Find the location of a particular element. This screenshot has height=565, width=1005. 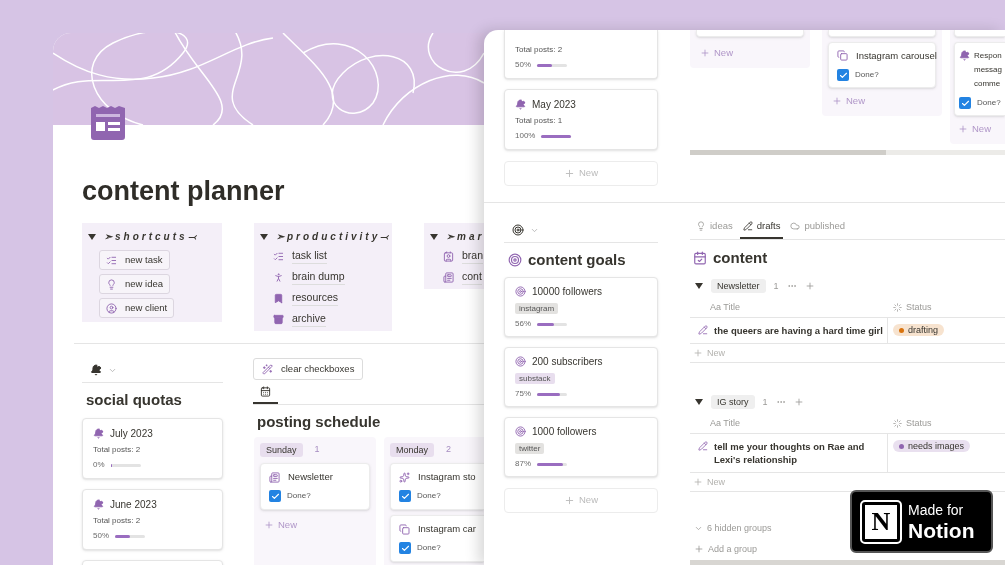

page-link: resources is located at coordinates (315, 298).